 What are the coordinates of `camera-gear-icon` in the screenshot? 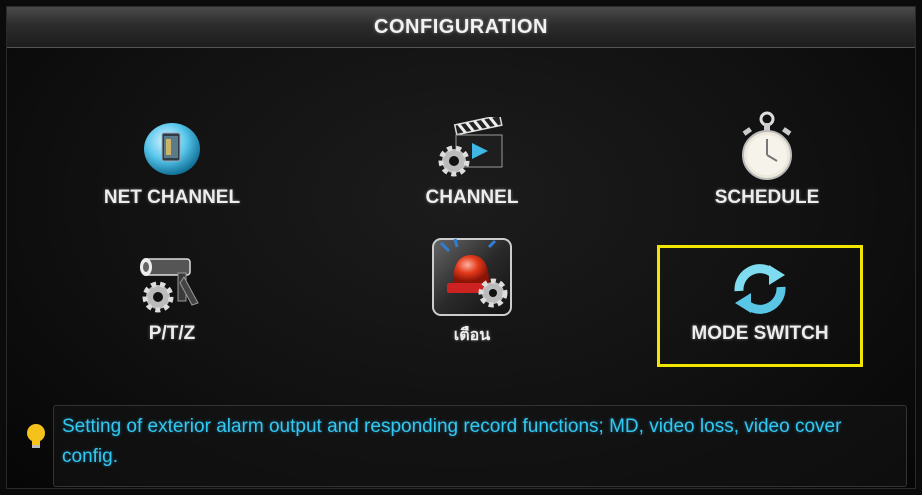 It's located at (172, 280).